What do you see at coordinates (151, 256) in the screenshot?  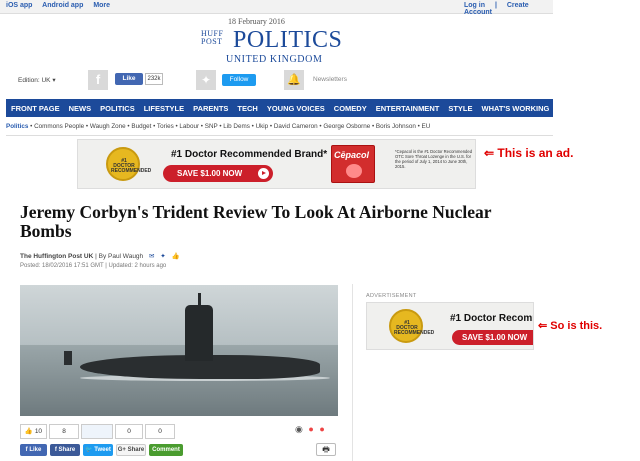 I see `mail-icon: ✉` at bounding box center [151, 256].